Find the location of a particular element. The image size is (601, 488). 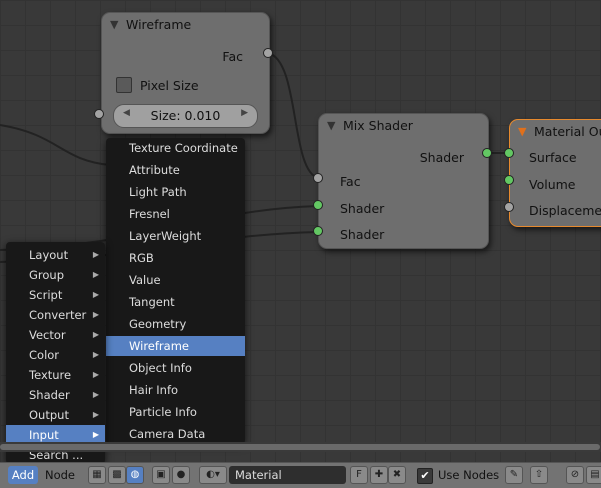

shader-output-socket is located at coordinates (487, 153).